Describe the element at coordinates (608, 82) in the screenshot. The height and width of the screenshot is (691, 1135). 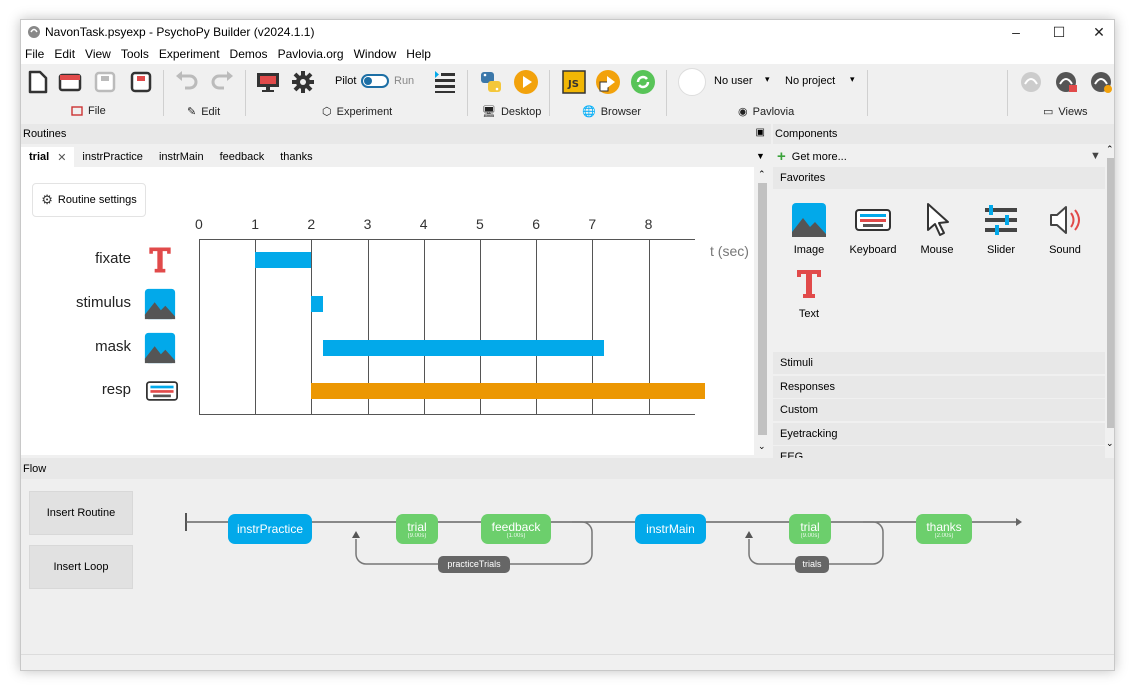
I see `run-browser-button` at that location.